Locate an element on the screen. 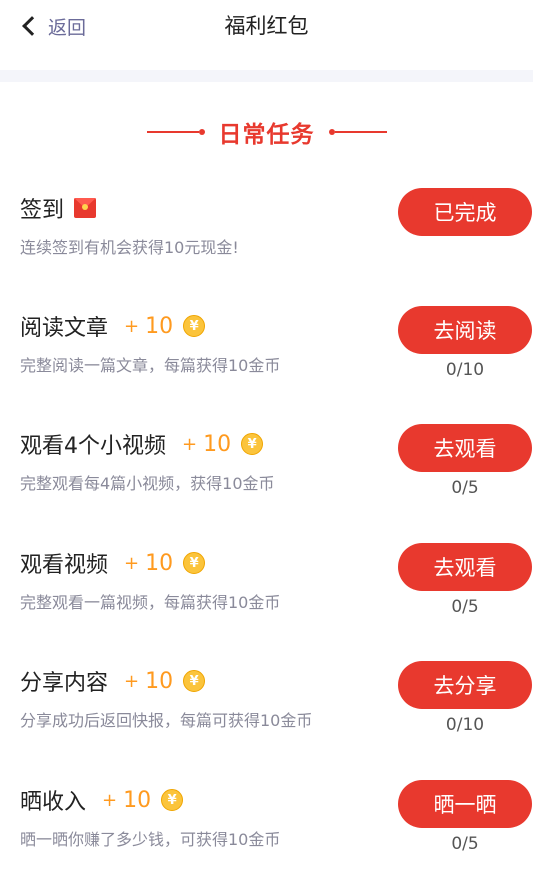 This screenshot has height=891, width=533. task-title-row: 分享内容 + 10 ¥ is located at coordinates (113, 681).